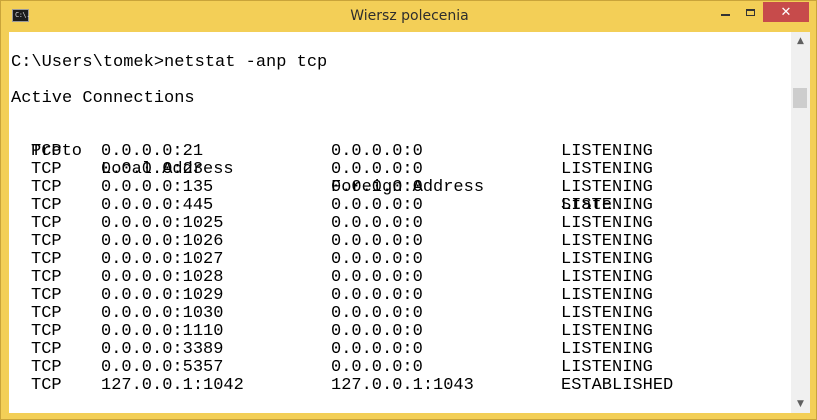 The width and height of the screenshot is (817, 420). Describe the element at coordinates (162, 367) in the screenshot. I see `cell-local-address: 0.0.0.0:5357` at that location.